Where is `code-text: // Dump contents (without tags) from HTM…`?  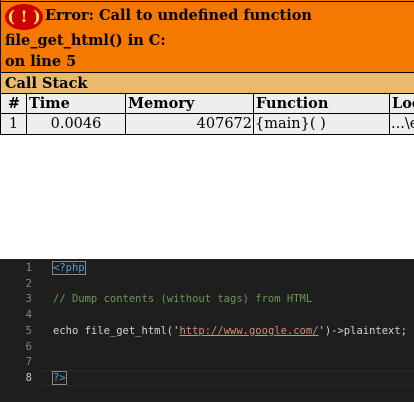
code-text: // Dump contents (without tags) from HTM… is located at coordinates (182, 299).